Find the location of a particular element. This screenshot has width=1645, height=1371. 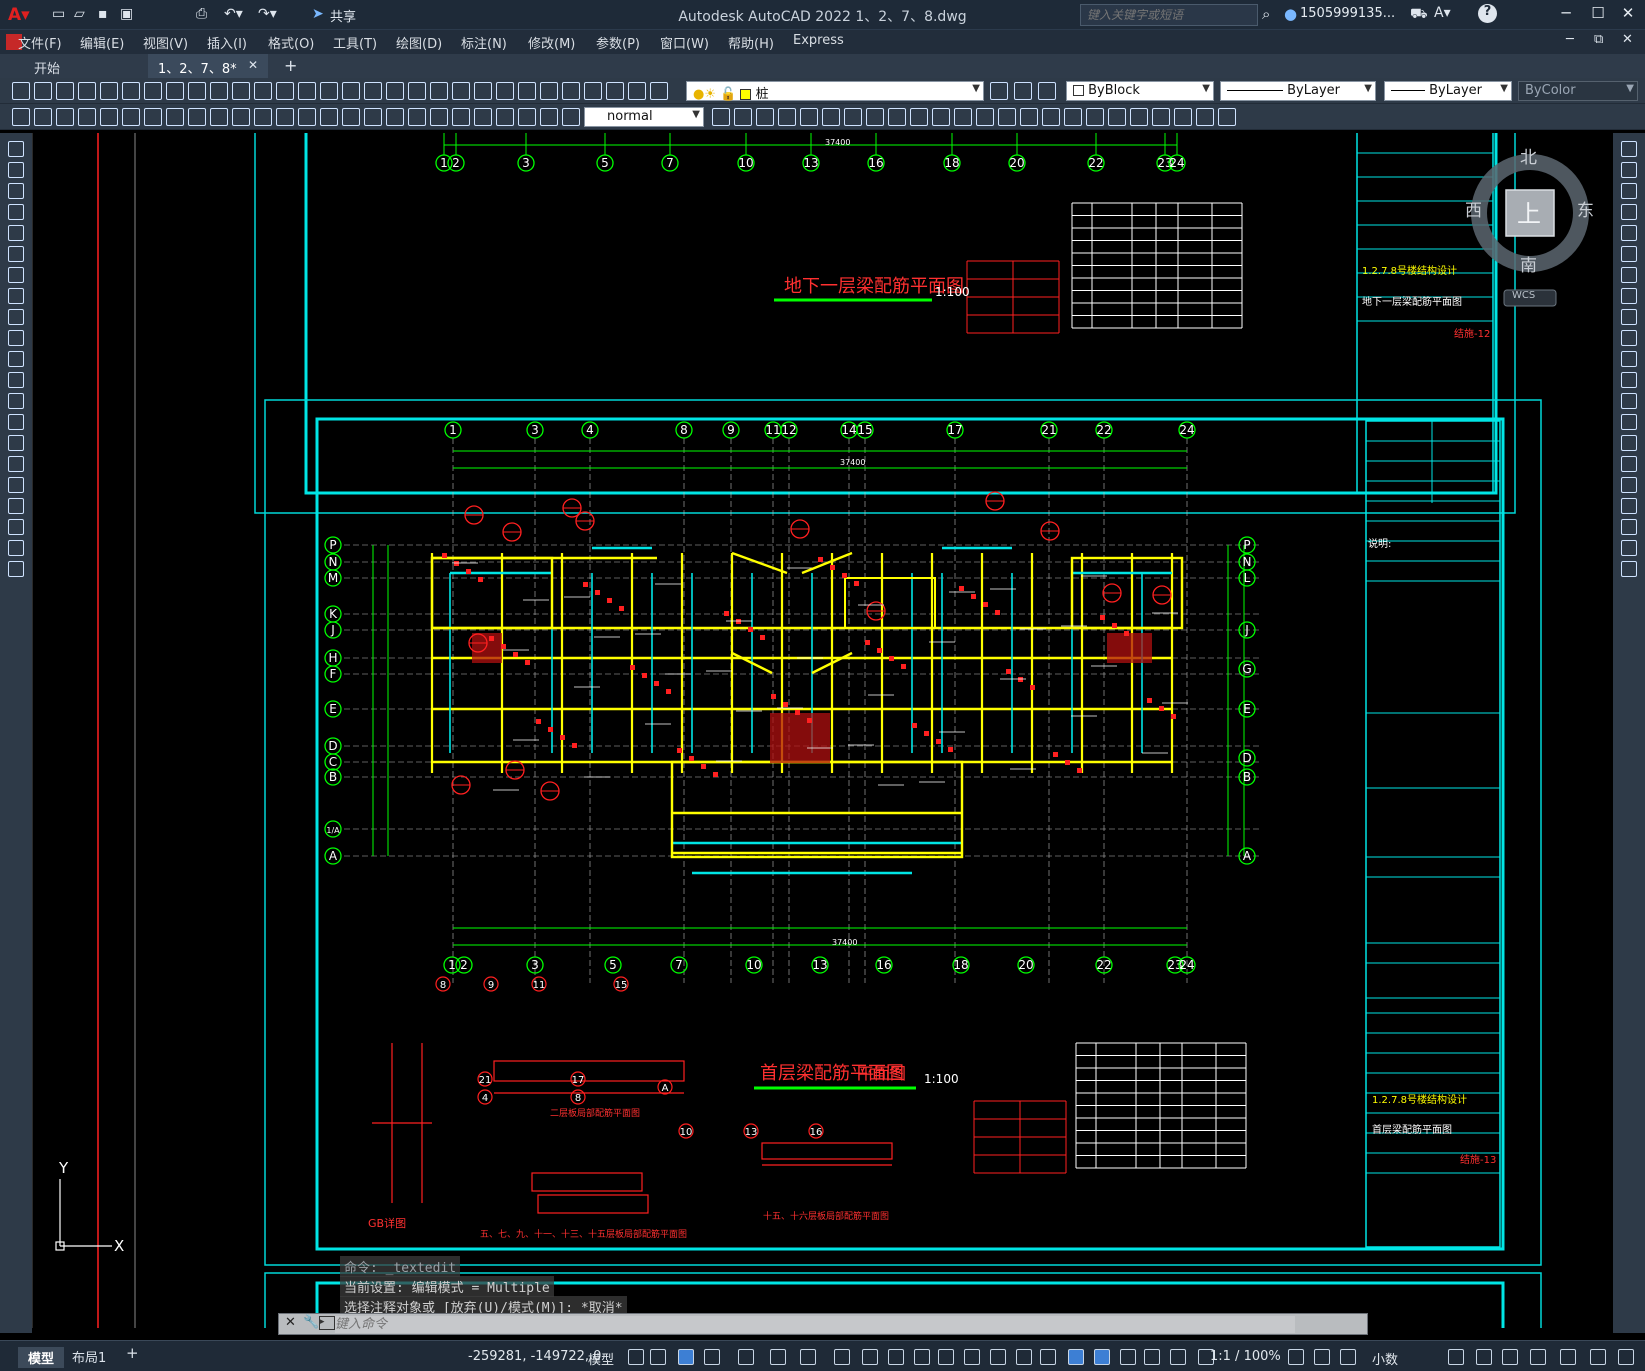

dim-tool-9-icon is located at coordinates (219, 117).